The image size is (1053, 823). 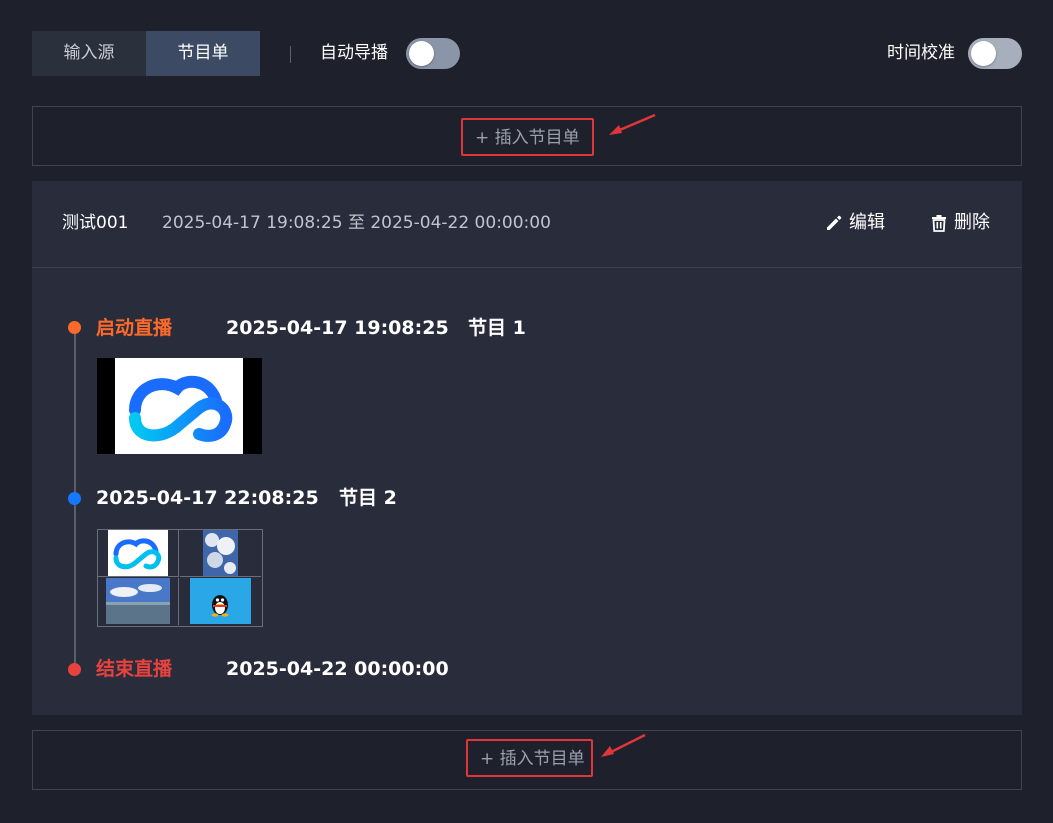 What do you see at coordinates (203, 53) in the screenshot?
I see `tab-playlist: 节目单` at bounding box center [203, 53].